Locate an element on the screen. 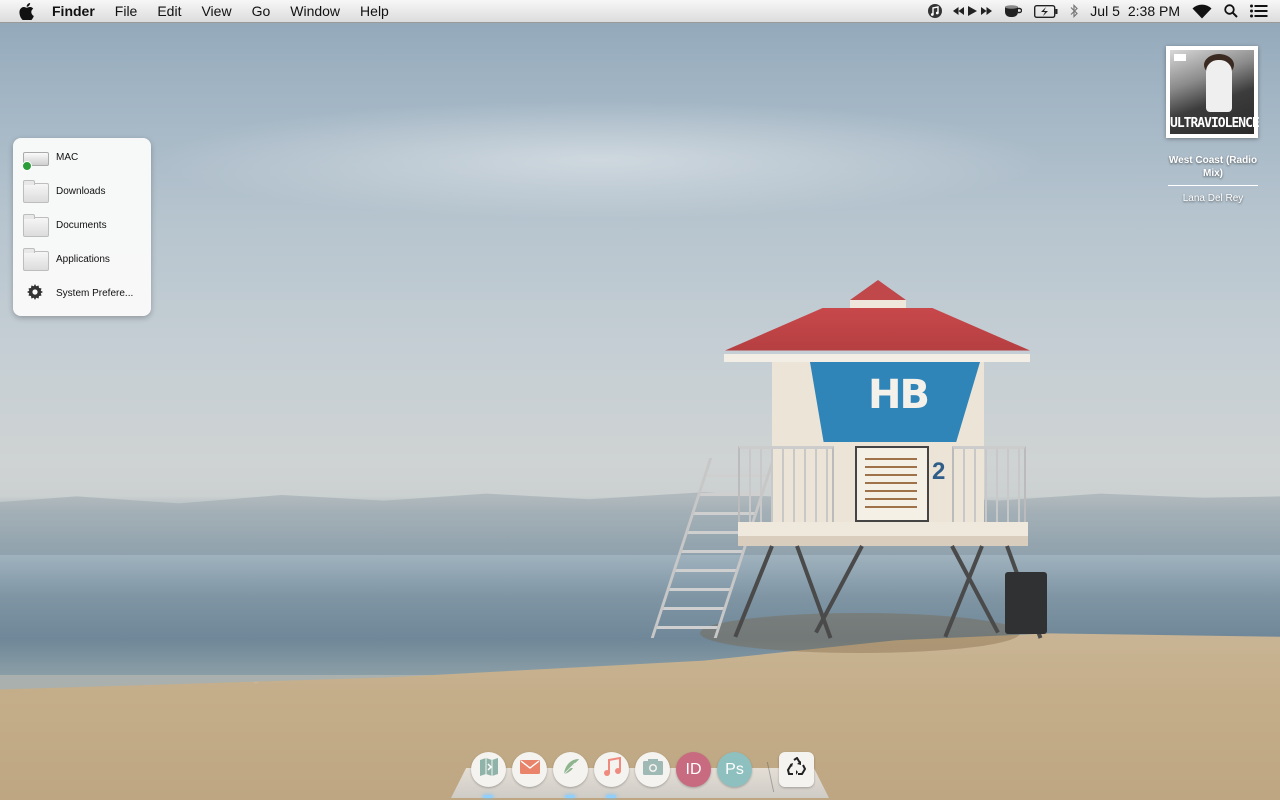 The image size is (1280, 800). tower-deck-underside is located at coordinates (883, 541).